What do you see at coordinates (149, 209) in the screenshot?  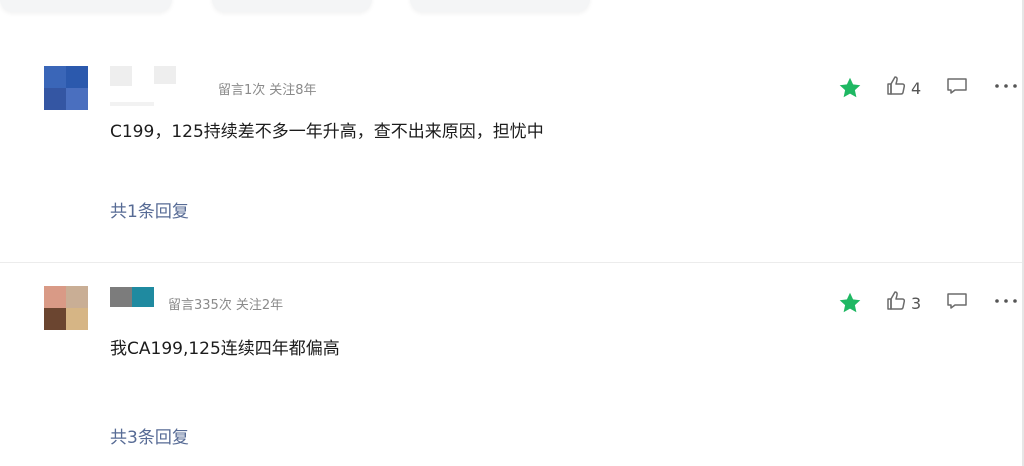 I see `view-replies-link: 共1条回复` at bounding box center [149, 209].